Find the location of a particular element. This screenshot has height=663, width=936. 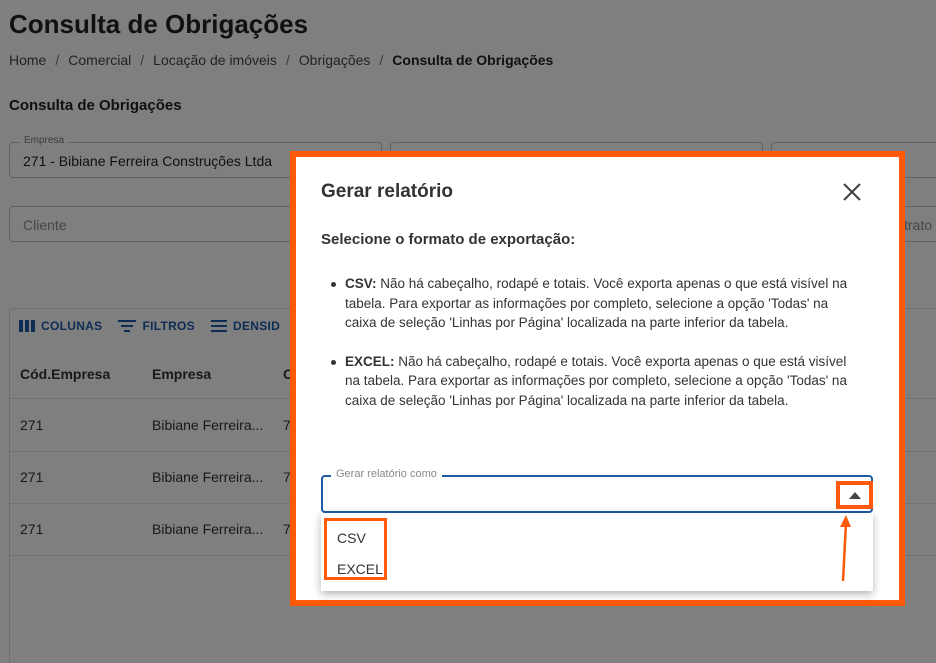

option-csv: CSV is located at coordinates (351, 538).